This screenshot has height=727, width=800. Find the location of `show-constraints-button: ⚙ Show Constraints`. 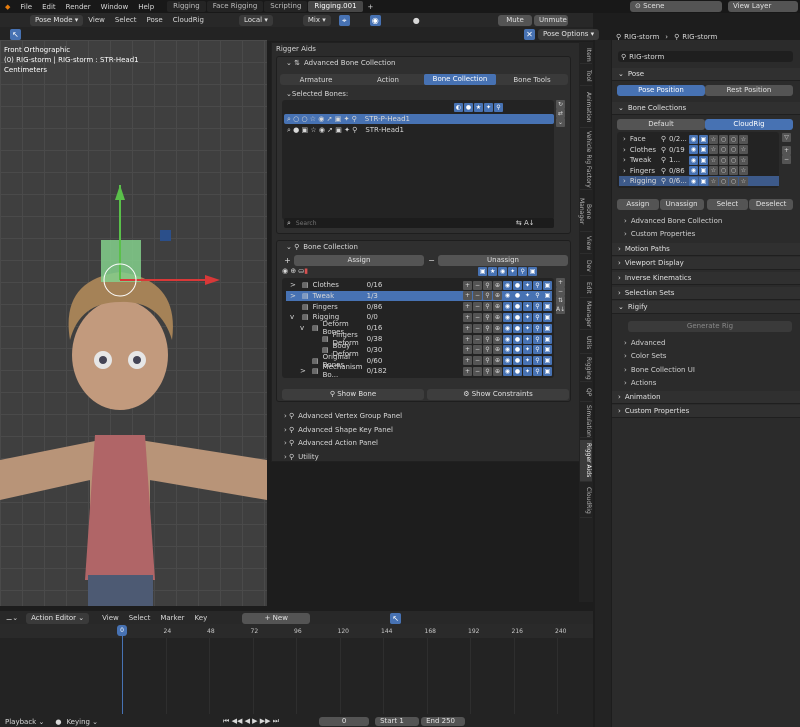

show-constraints-button: ⚙ Show Constraints is located at coordinates (498, 394).